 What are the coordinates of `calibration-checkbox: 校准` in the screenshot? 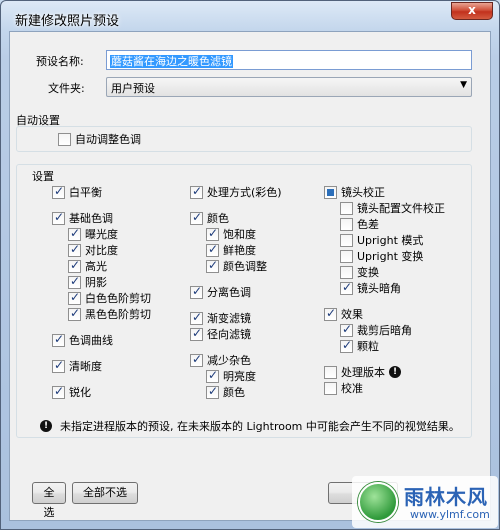 It's located at (343, 388).